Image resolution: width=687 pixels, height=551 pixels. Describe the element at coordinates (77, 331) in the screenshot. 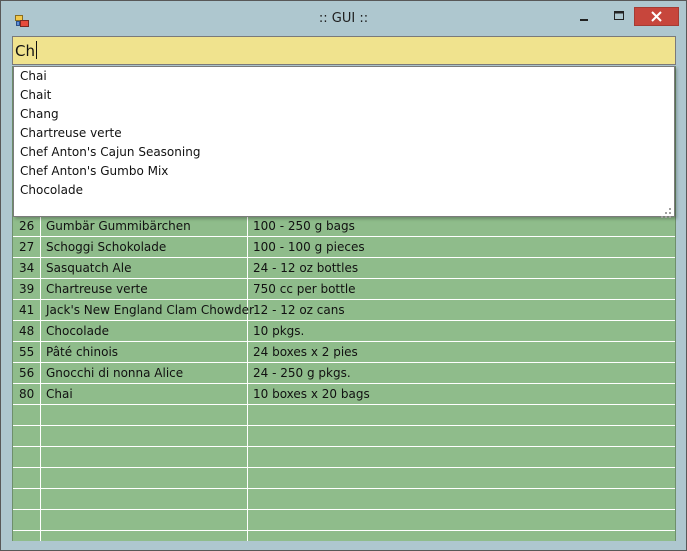

I see `cell-name: Chocolade` at that location.